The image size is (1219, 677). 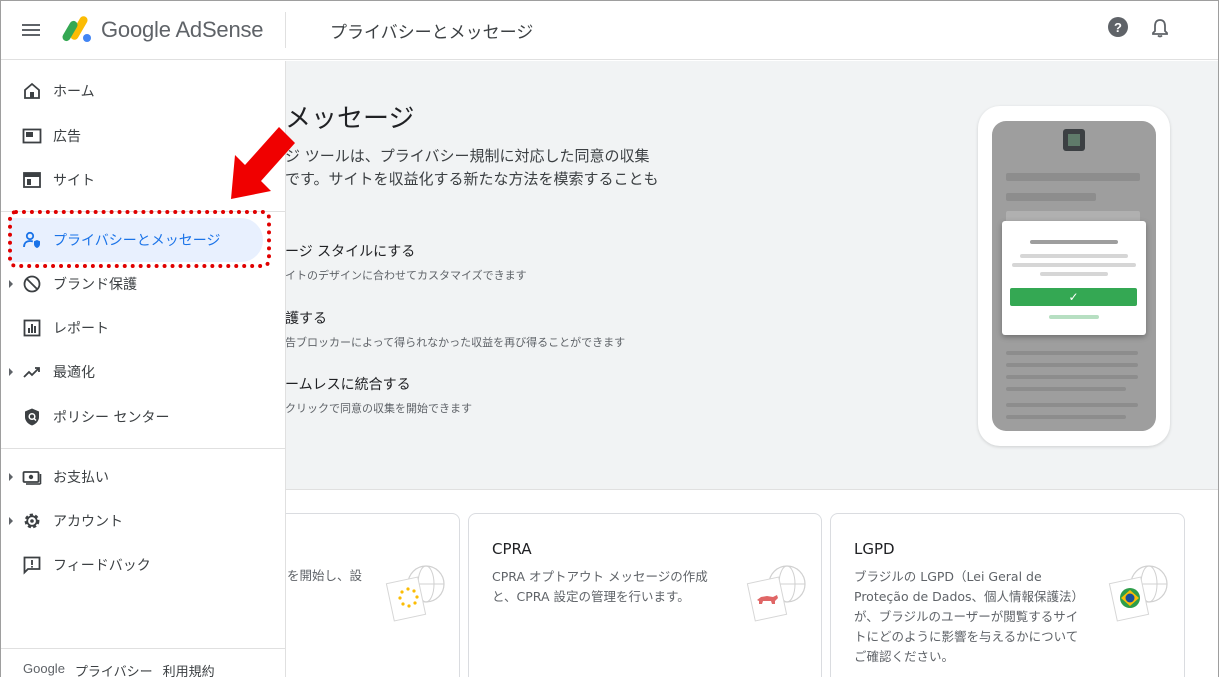 I want to click on sidebar-item-home: ホーム, so click(x=143, y=91).